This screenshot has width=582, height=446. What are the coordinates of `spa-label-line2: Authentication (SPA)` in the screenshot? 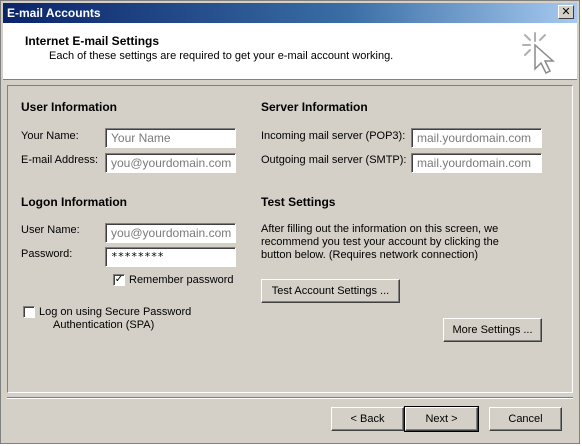 It's located at (104, 325).